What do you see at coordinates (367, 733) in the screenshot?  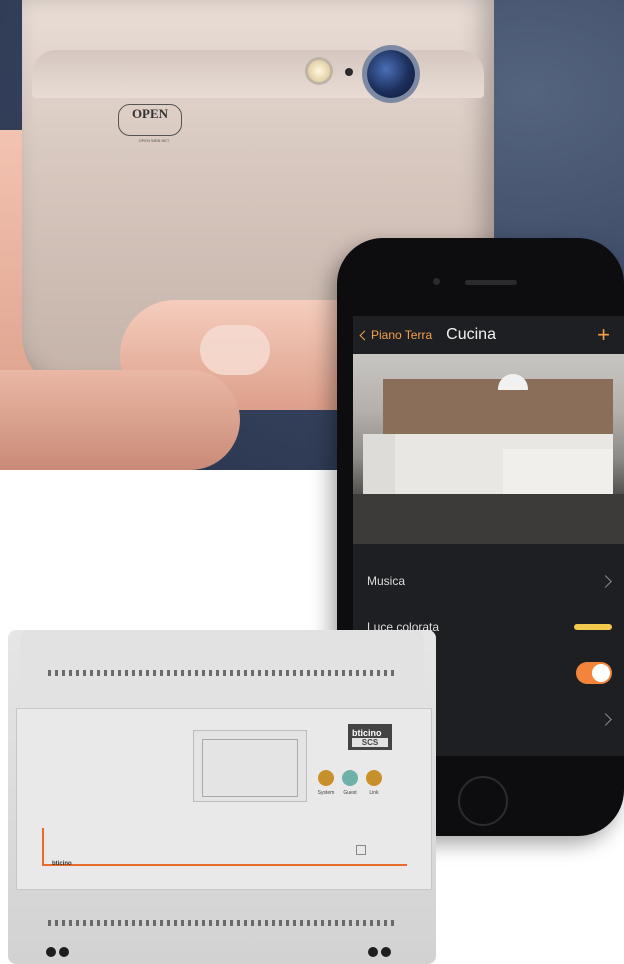 I see `brand-name: bticino` at bounding box center [367, 733].